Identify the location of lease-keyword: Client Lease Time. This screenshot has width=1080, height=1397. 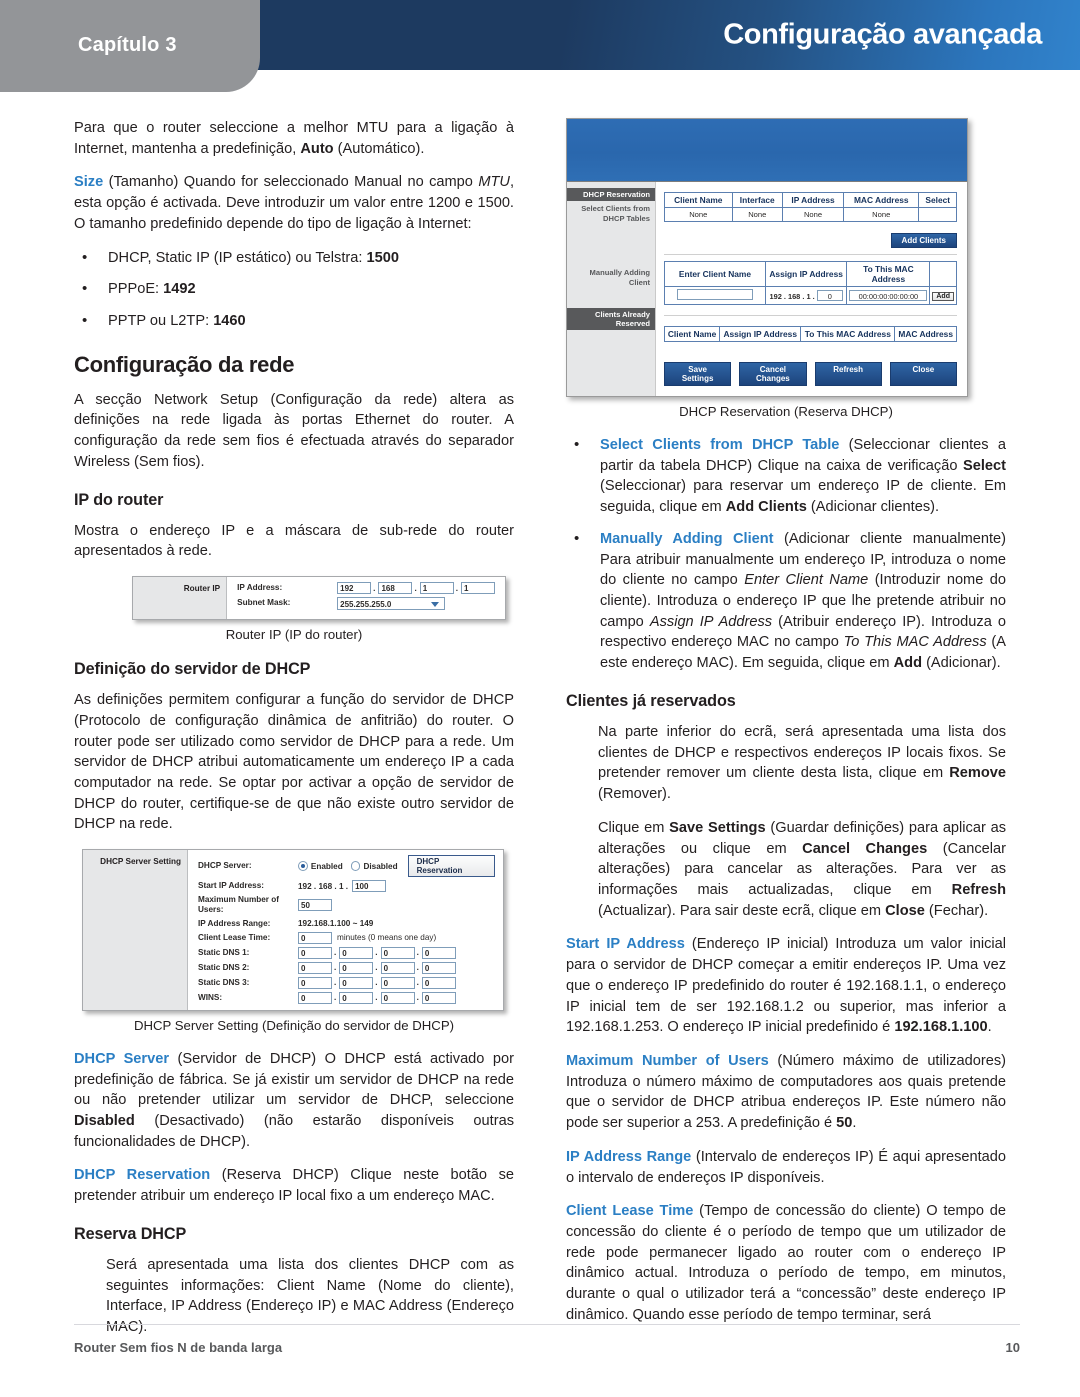
(630, 1211).